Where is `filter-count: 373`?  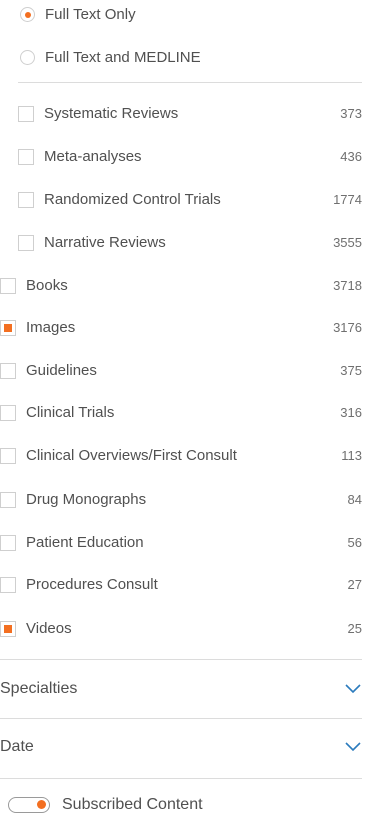 filter-count: 373 is located at coordinates (351, 113).